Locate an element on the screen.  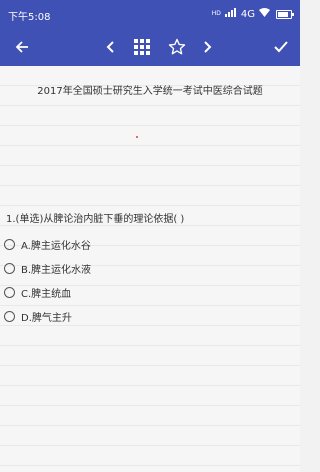
previous-question-button is located at coordinates (110, 47).